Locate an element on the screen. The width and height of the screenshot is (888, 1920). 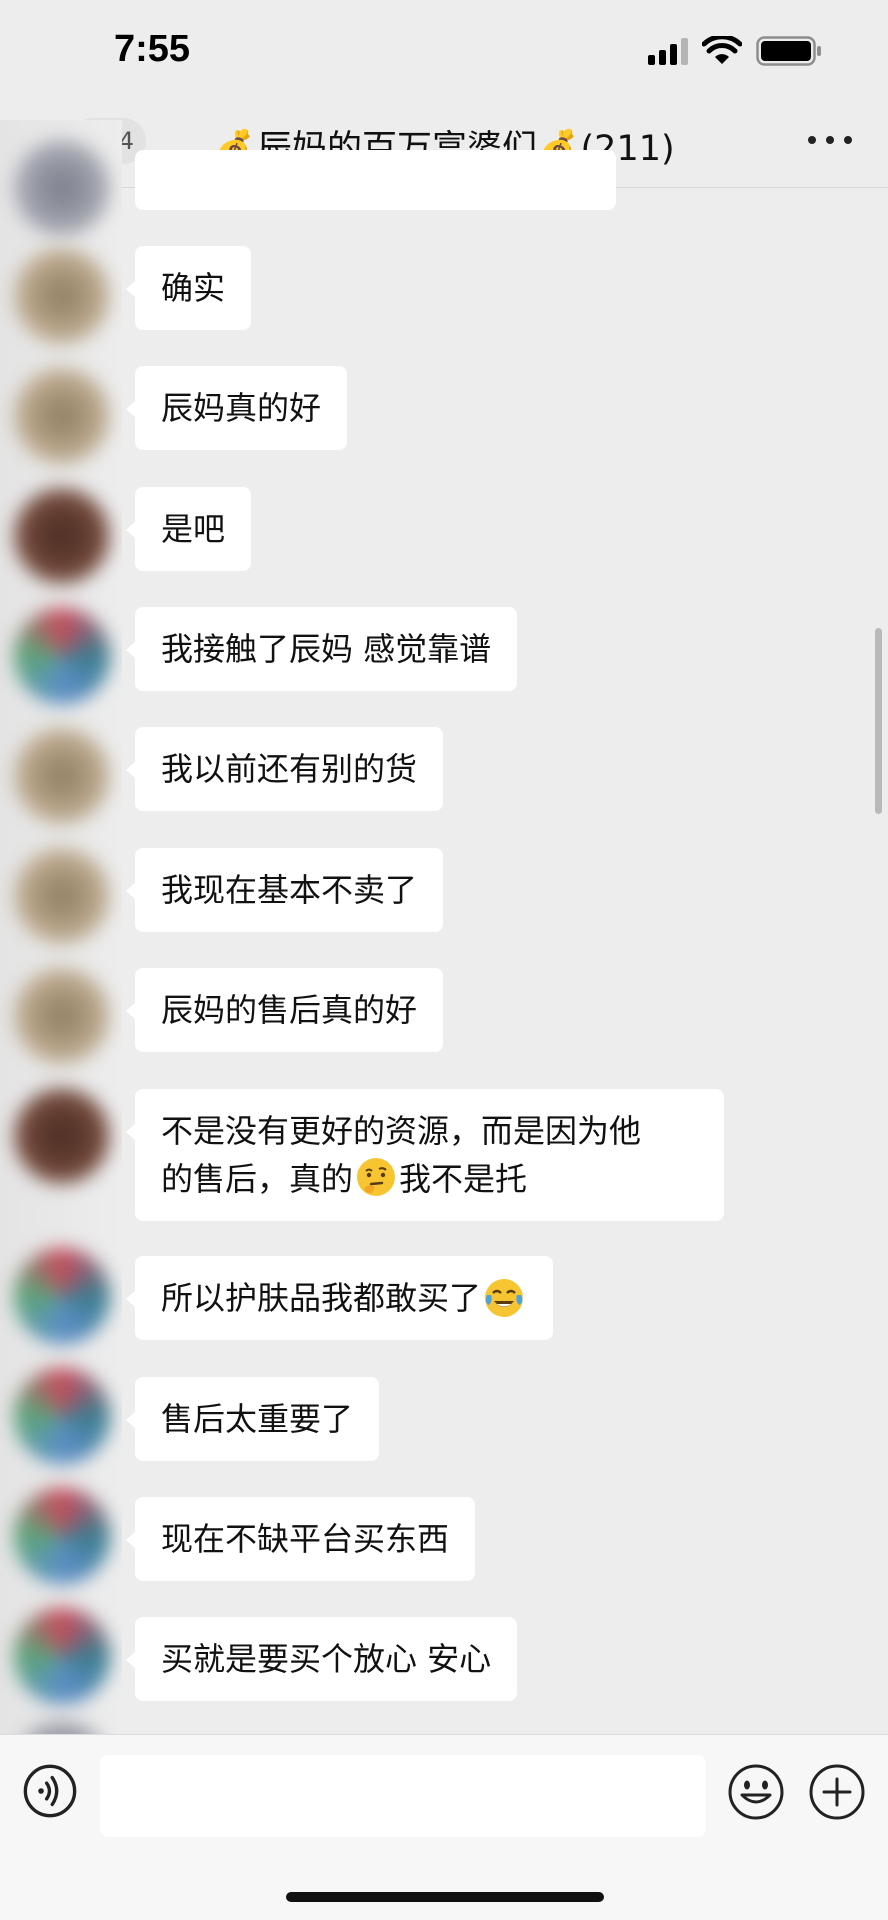
message-bubble: 辰妈真的好 is located at coordinates (236, 408).